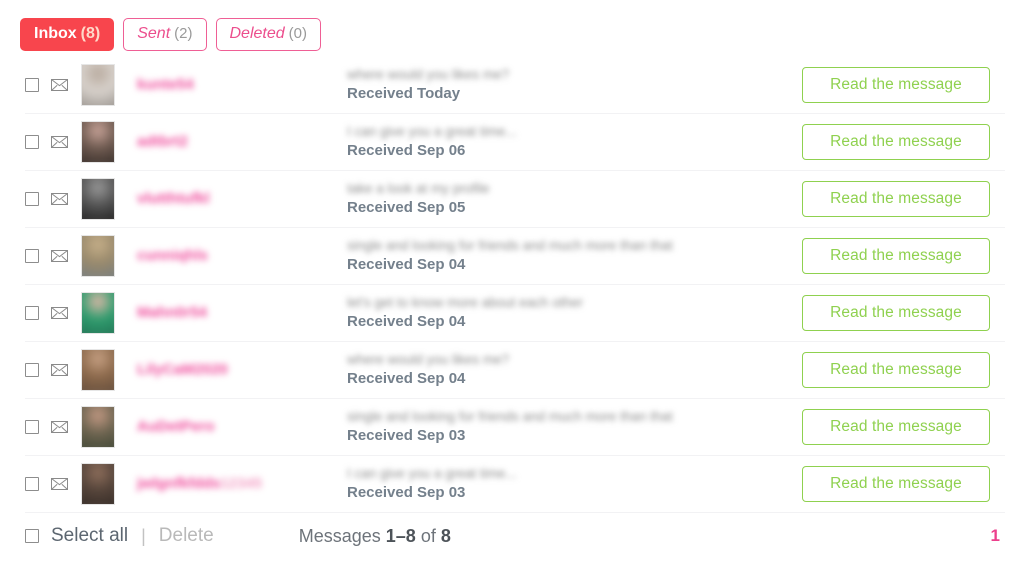 This screenshot has width=1024, height=576. What do you see at coordinates (89, 536) in the screenshot?
I see `select-all-label: Select all` at bounding box center [89, 536].